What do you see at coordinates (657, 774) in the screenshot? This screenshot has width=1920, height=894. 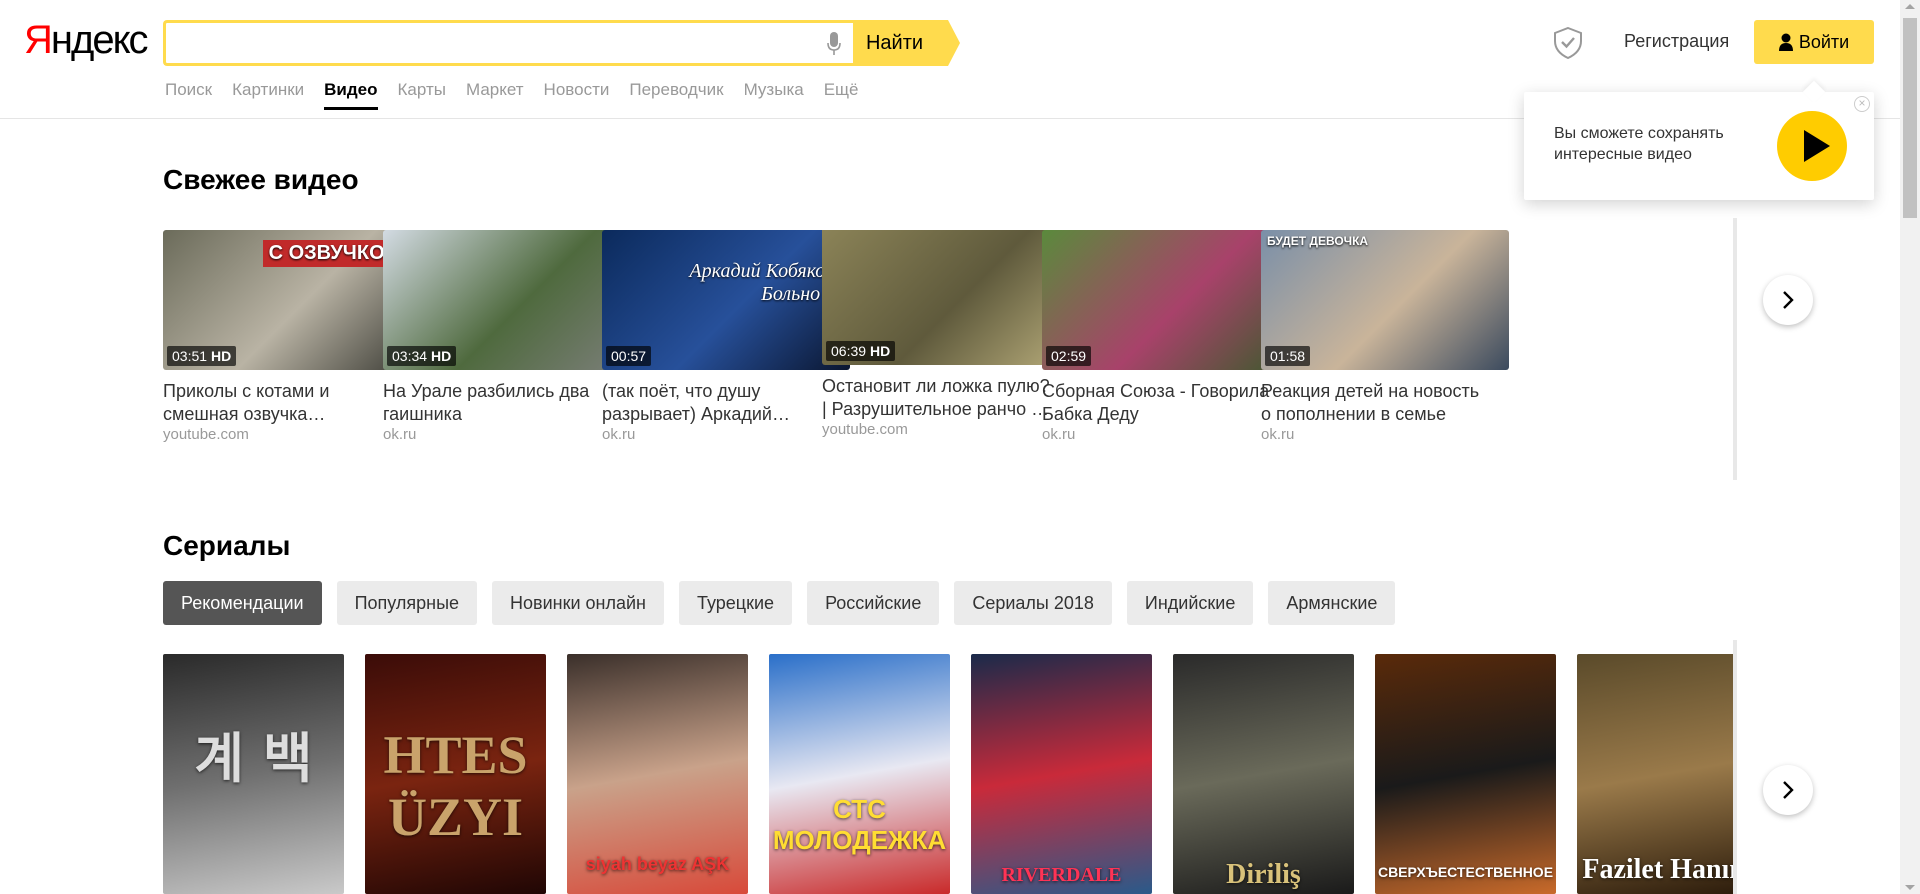 I see `series-poster: siyah beyaz AŞK` at bounding box center [657, 774].